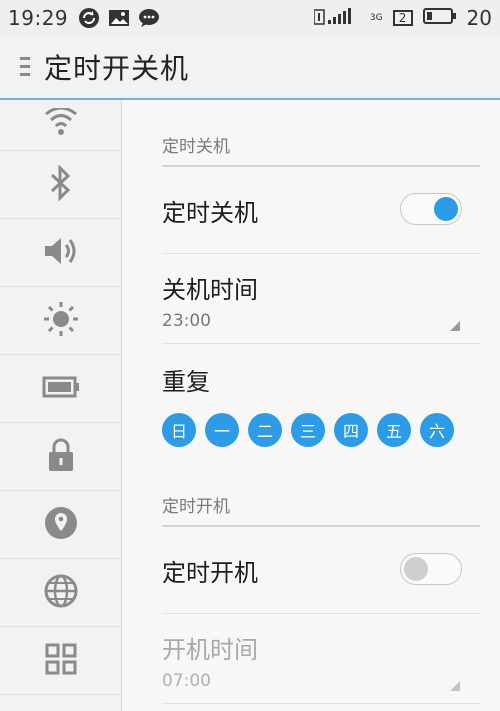 This screenshot has height=711, width=500. Describe the element at coordinates (321, 209) in the screenshot. I see `power-off-toggle-row: 定时关机` at that location.